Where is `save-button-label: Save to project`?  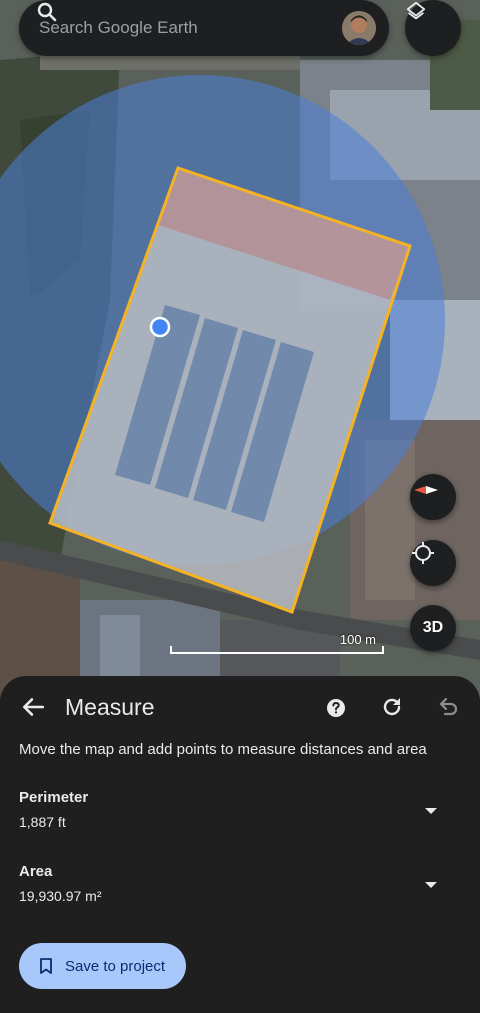
save-button-label: Save to project is located at coordinates (115, 966).